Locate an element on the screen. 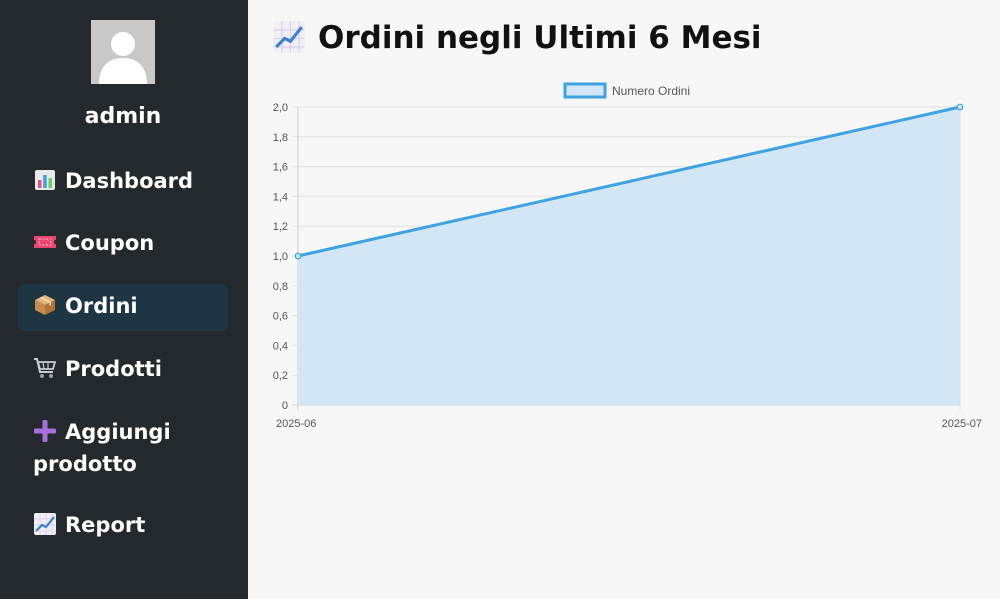 The image size is (1000, 599). avatar is located at coordinates (123, 52).